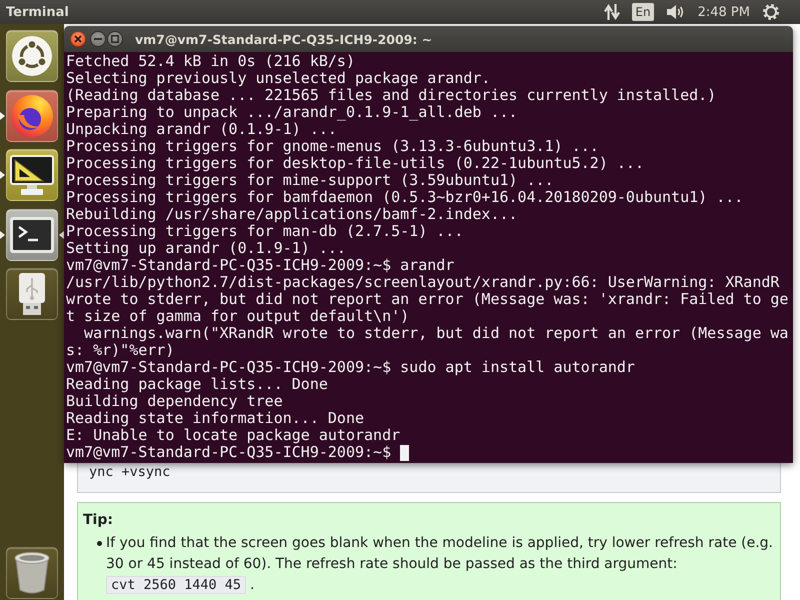  I want to click on clock-text: 2:48 PM, so click(724, 12).